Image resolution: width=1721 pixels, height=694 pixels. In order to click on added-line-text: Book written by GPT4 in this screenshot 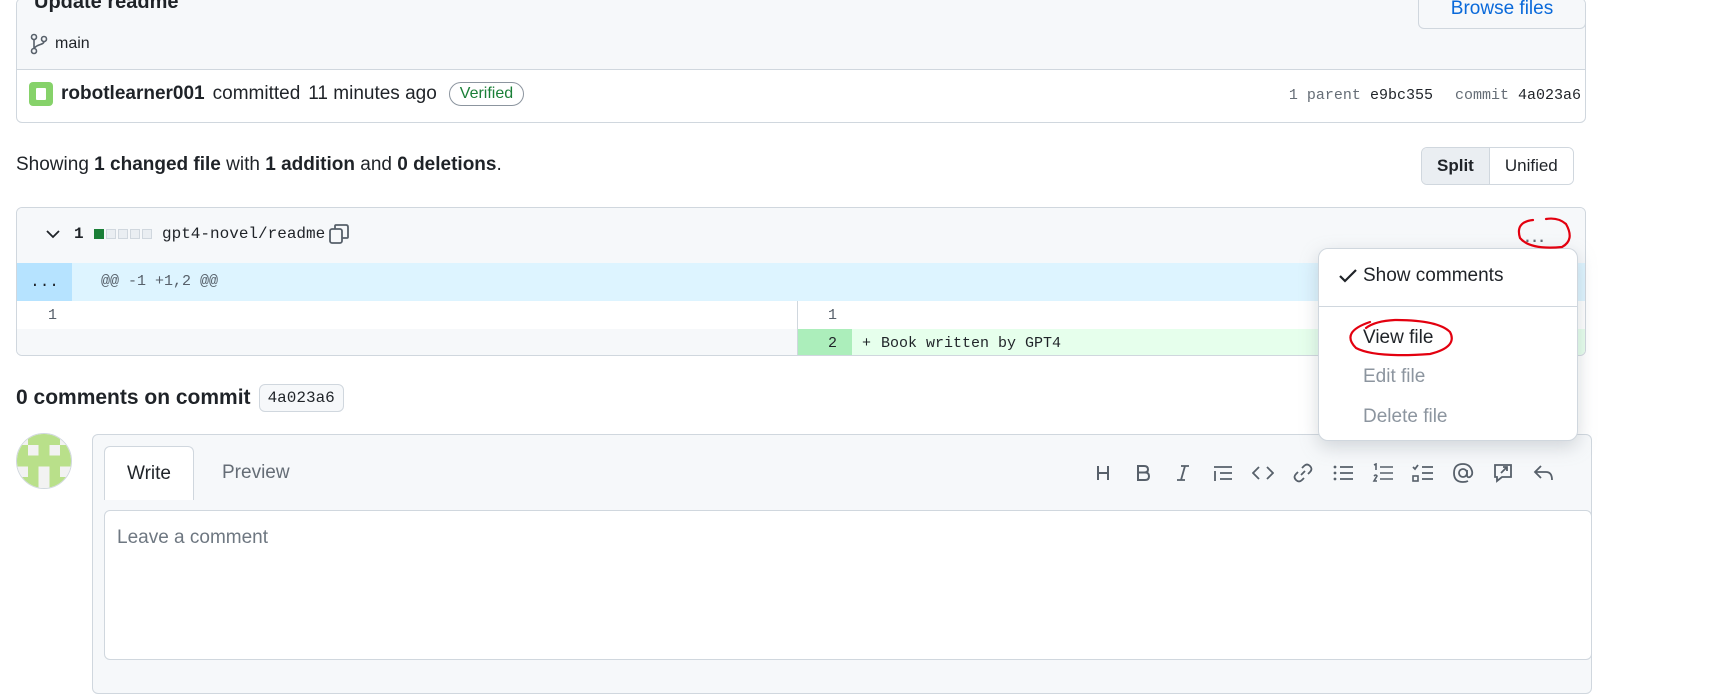, I will do `click(971, 343)`.